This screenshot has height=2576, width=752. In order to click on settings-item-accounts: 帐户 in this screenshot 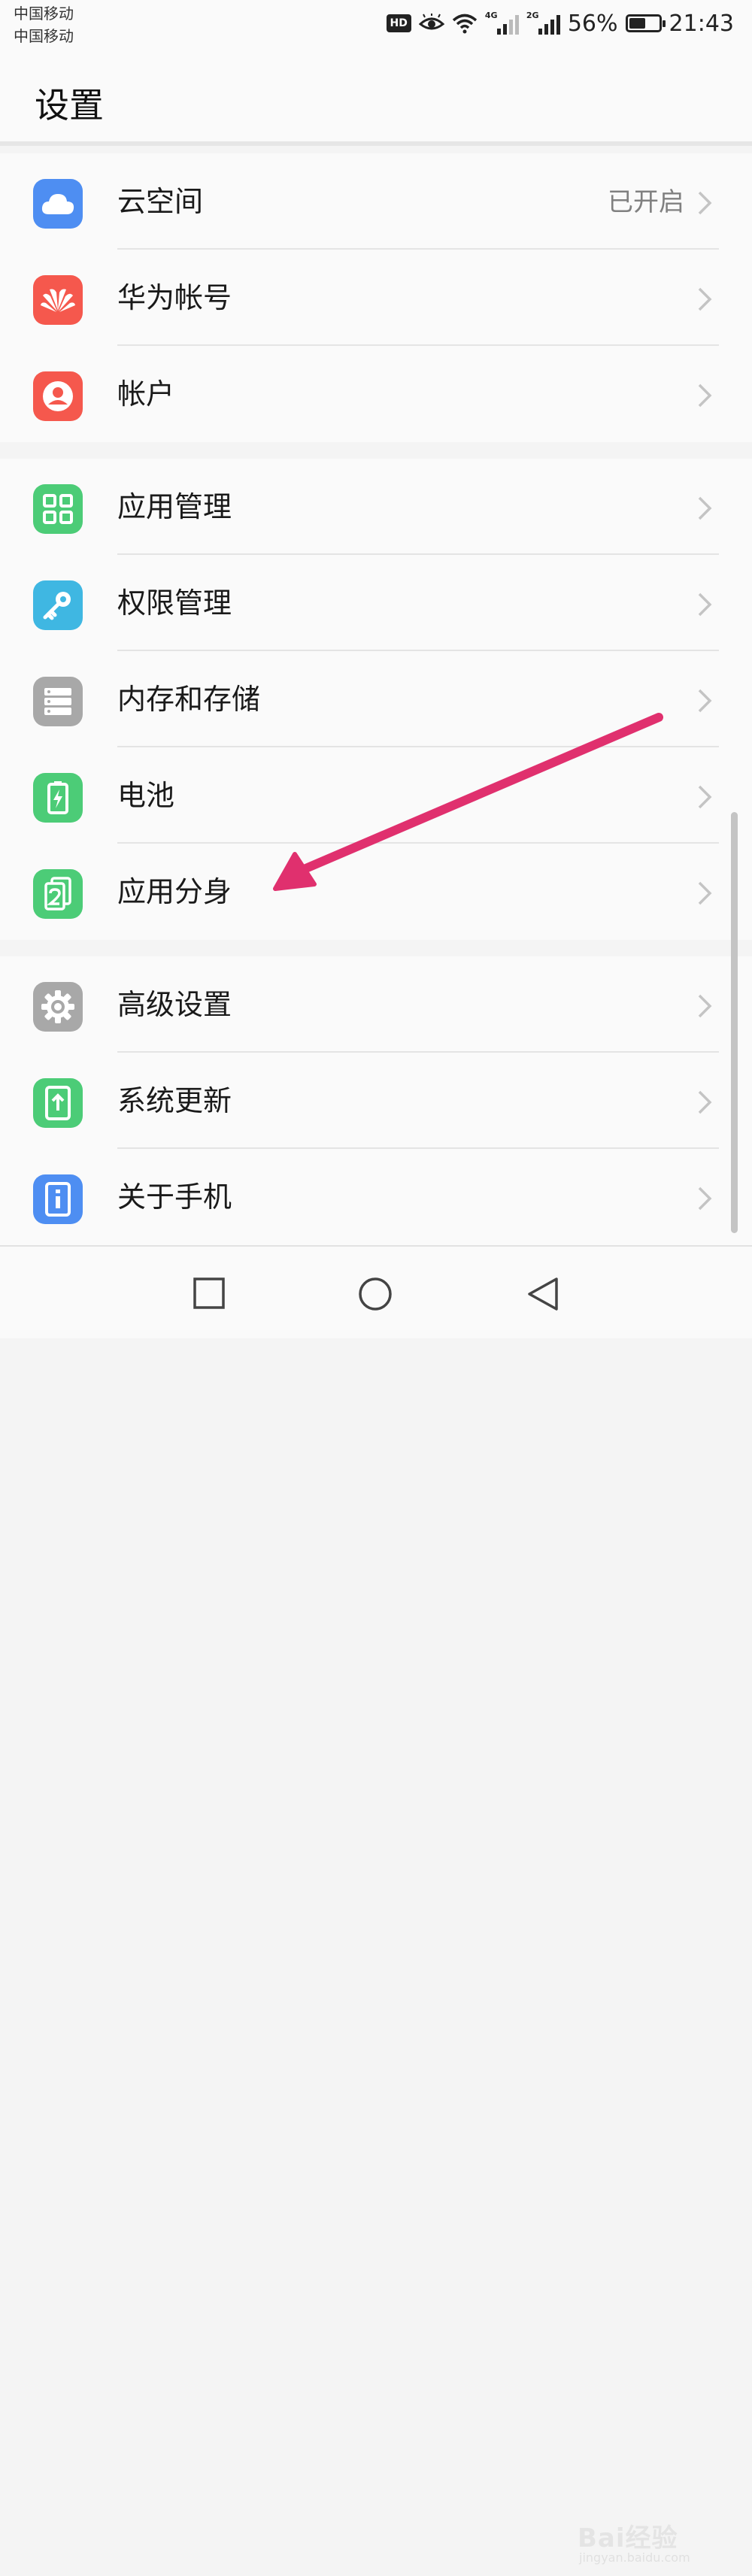, I will do `click(376, 394)`.